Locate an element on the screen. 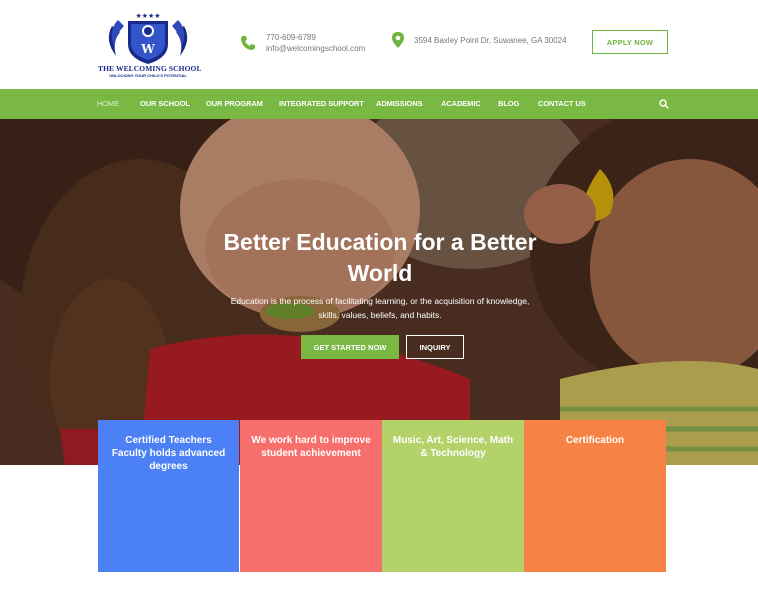 The image size is (758, 594). logo-tagline: UNLOCKING YOUR CHILD'S POTENTIAL is located at coordinates (148, 75).